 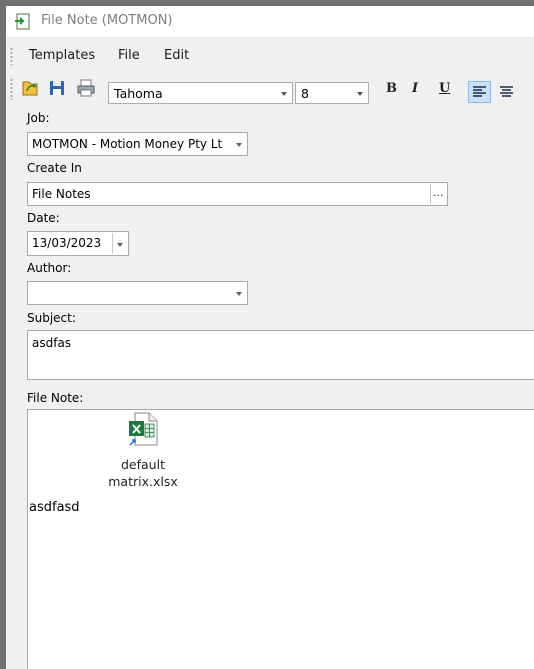 I want to click on attachment-name: default matrix.xlsx, so click(x=143, y=473).